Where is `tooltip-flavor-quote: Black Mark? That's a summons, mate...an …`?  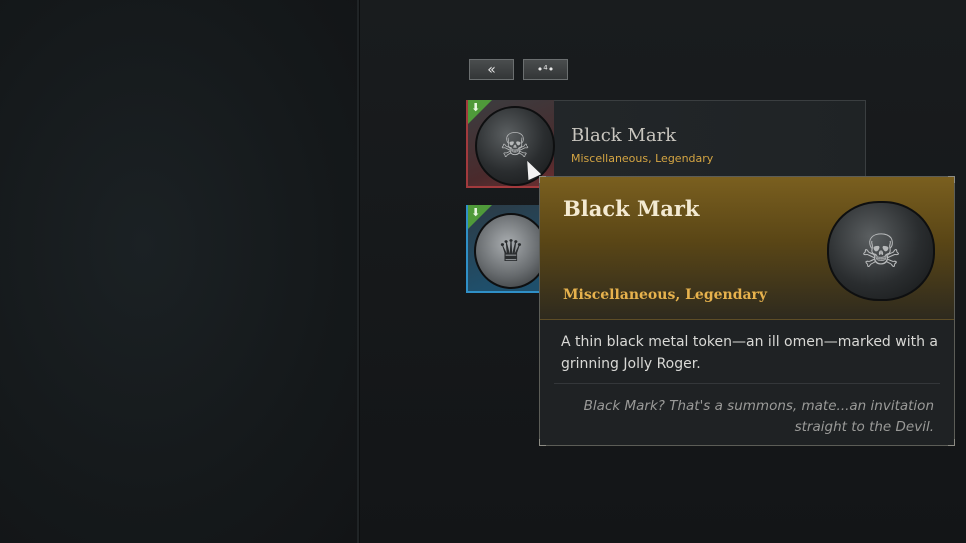
tooltip-flavor-quote: Black Mark? That's a summons, mate...an … is located at coordinates (758, 416).